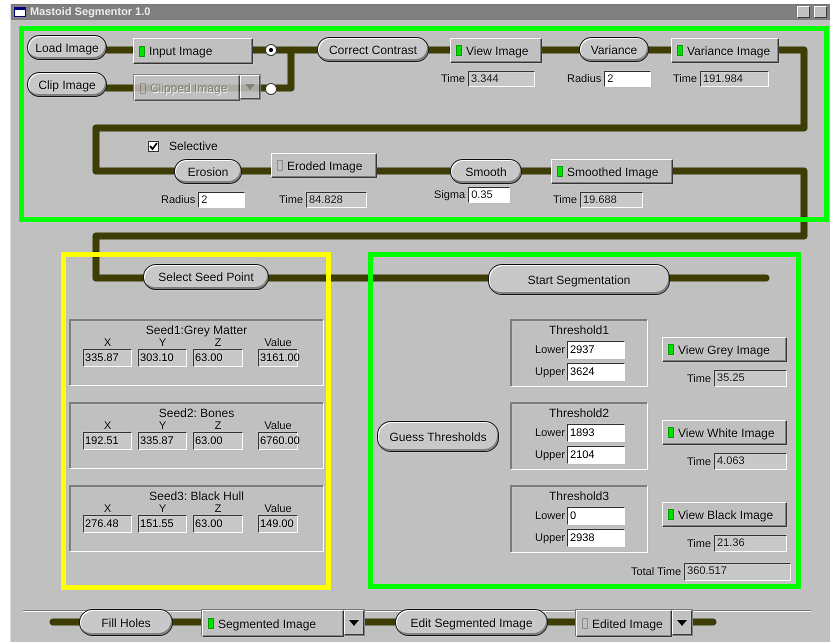 The image size is (830, 642). Describe the element at coordinates (596, 350) in the screenshot. I see `lower-field: 2937` at that location.